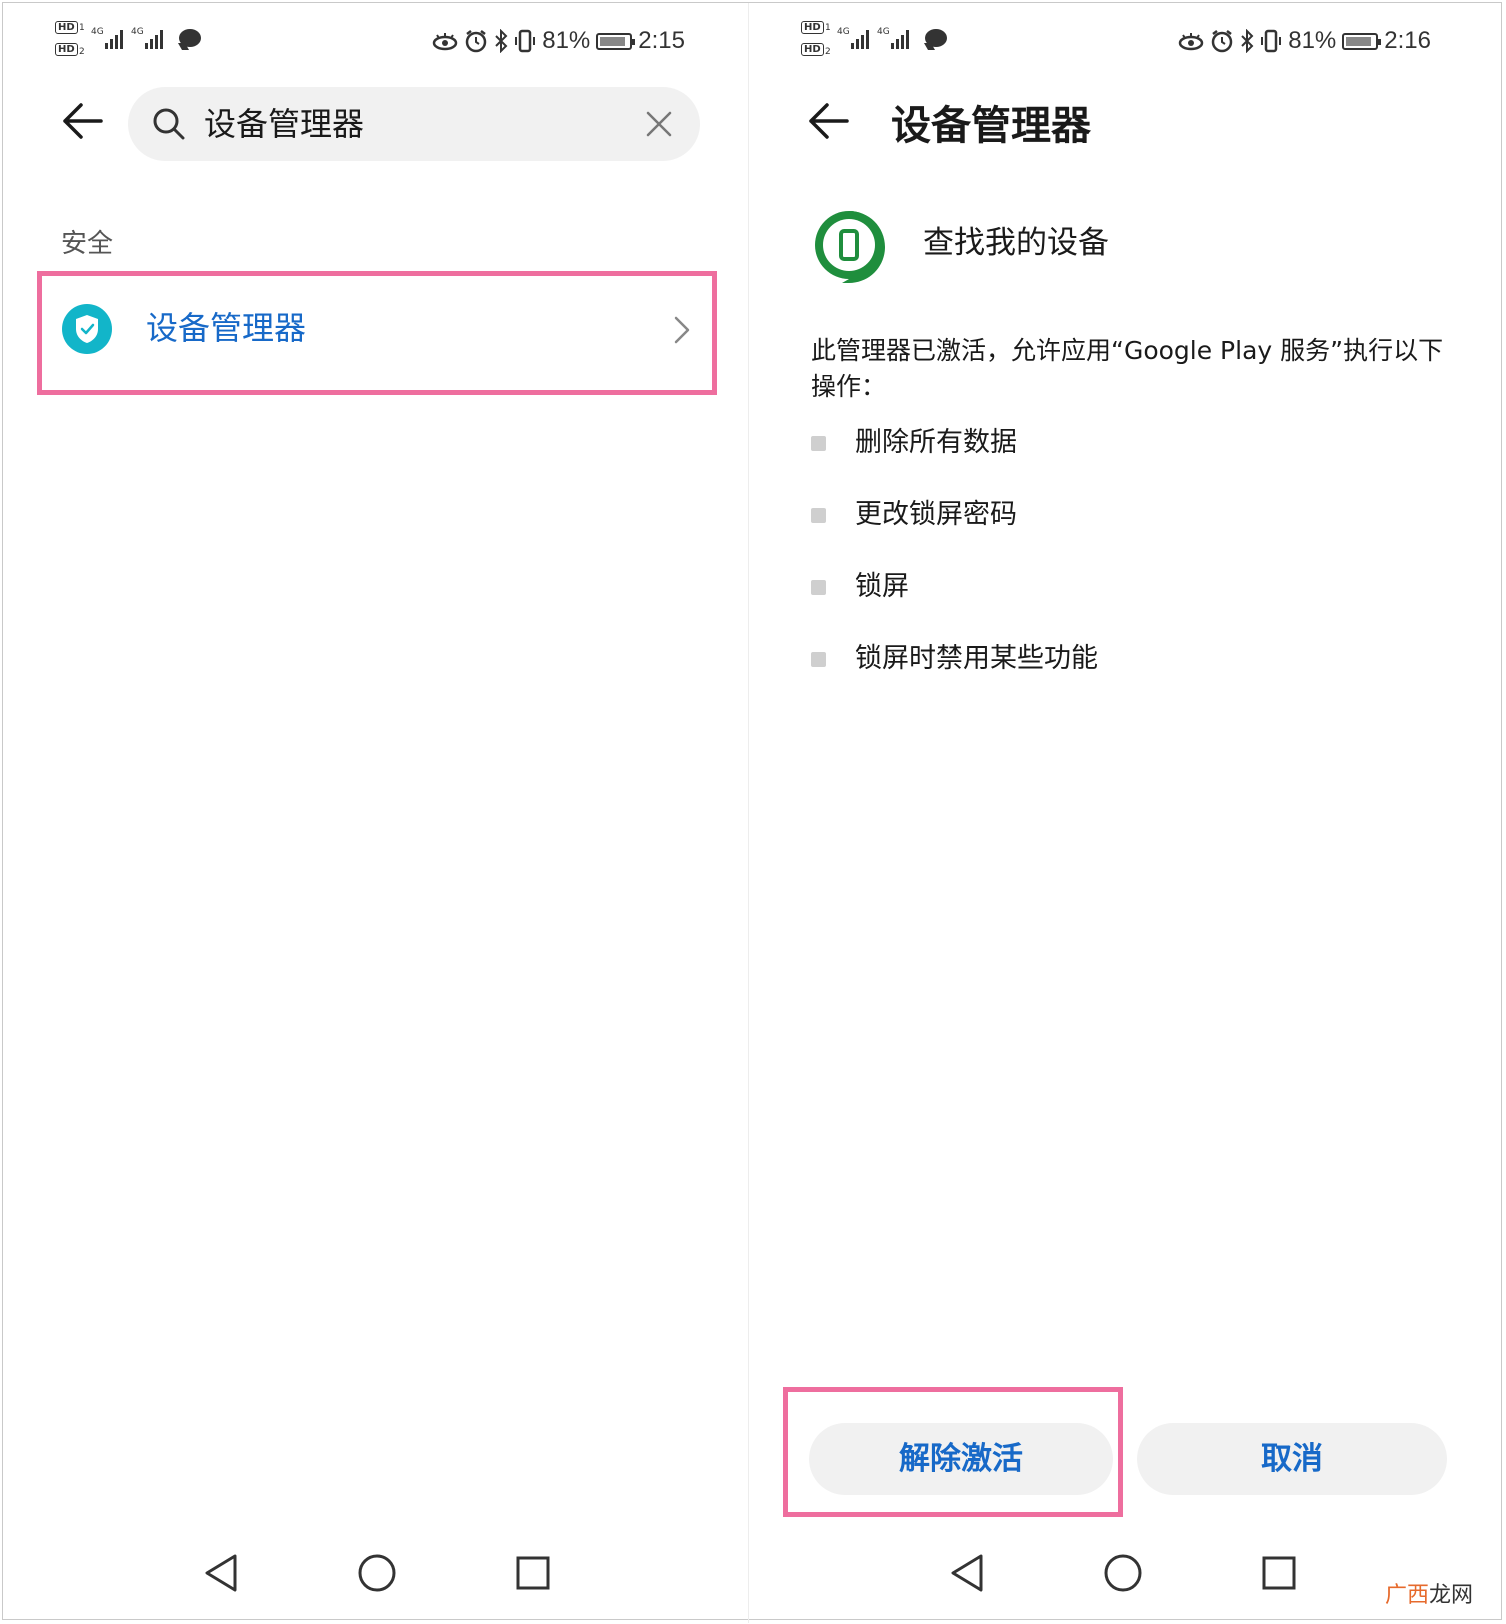 The image size is (1506, 1624). I want to click on find-my-device-icon, so click(850, 247).